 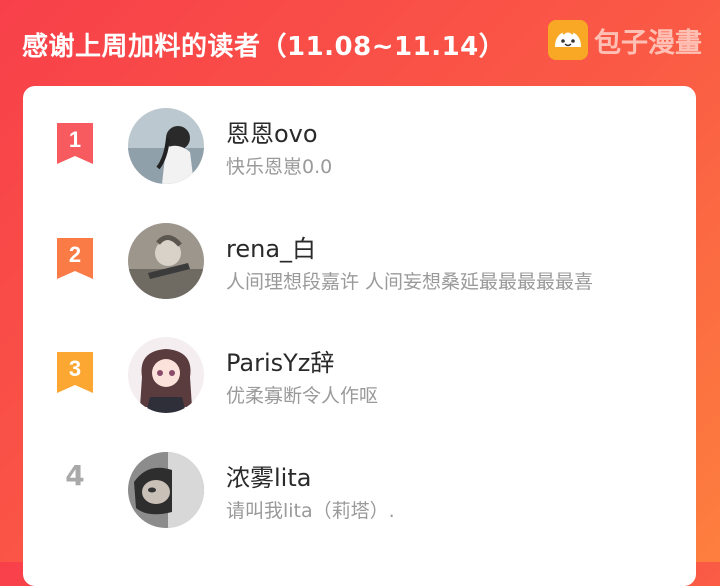 I want to click on rank-number: 3, so click(x=75, y=368).